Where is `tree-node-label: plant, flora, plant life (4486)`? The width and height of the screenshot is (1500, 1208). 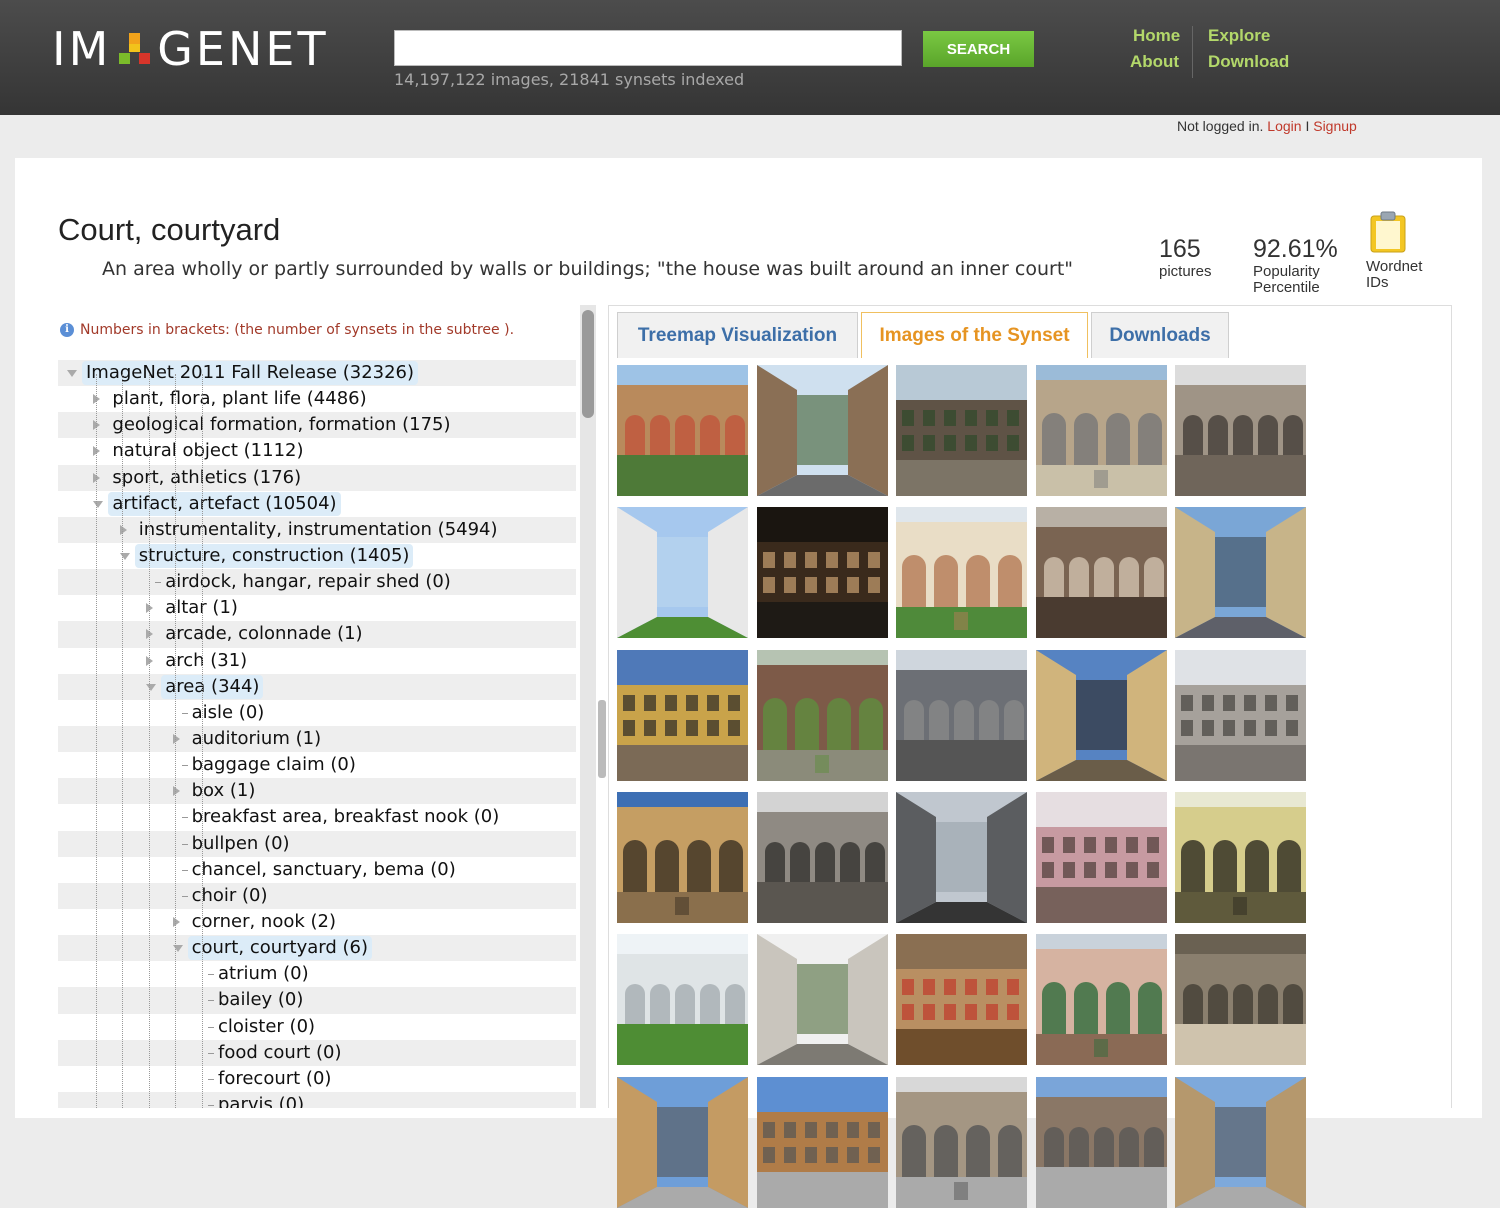 tree-node-label: plant, flora, plant life (4486) is located at coordinates (239, 399).